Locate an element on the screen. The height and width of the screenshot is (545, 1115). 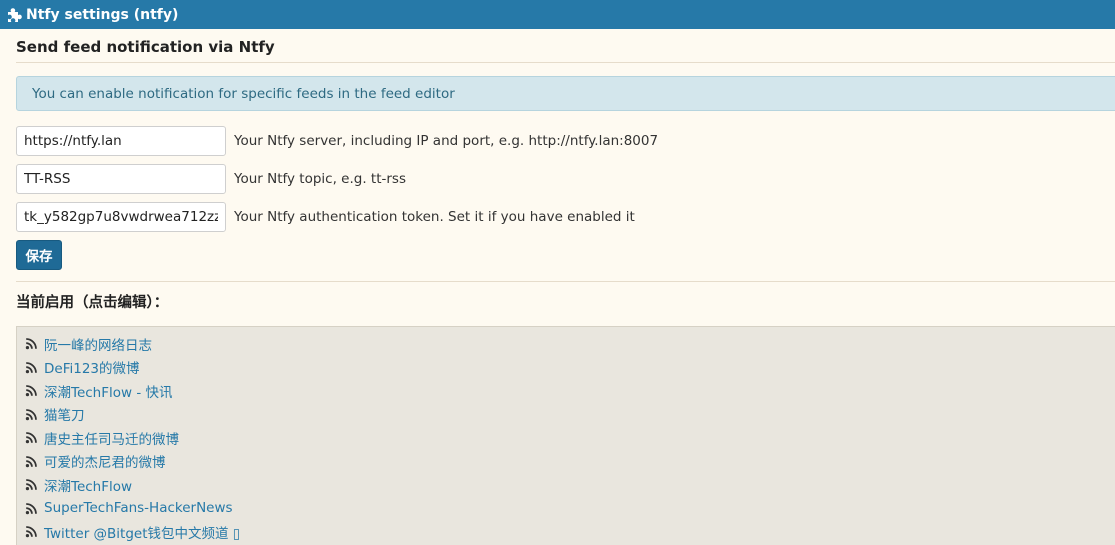
topic-hint: Your Ntfy topic, e.g. tt-rss is located at coordinates (320, 179).